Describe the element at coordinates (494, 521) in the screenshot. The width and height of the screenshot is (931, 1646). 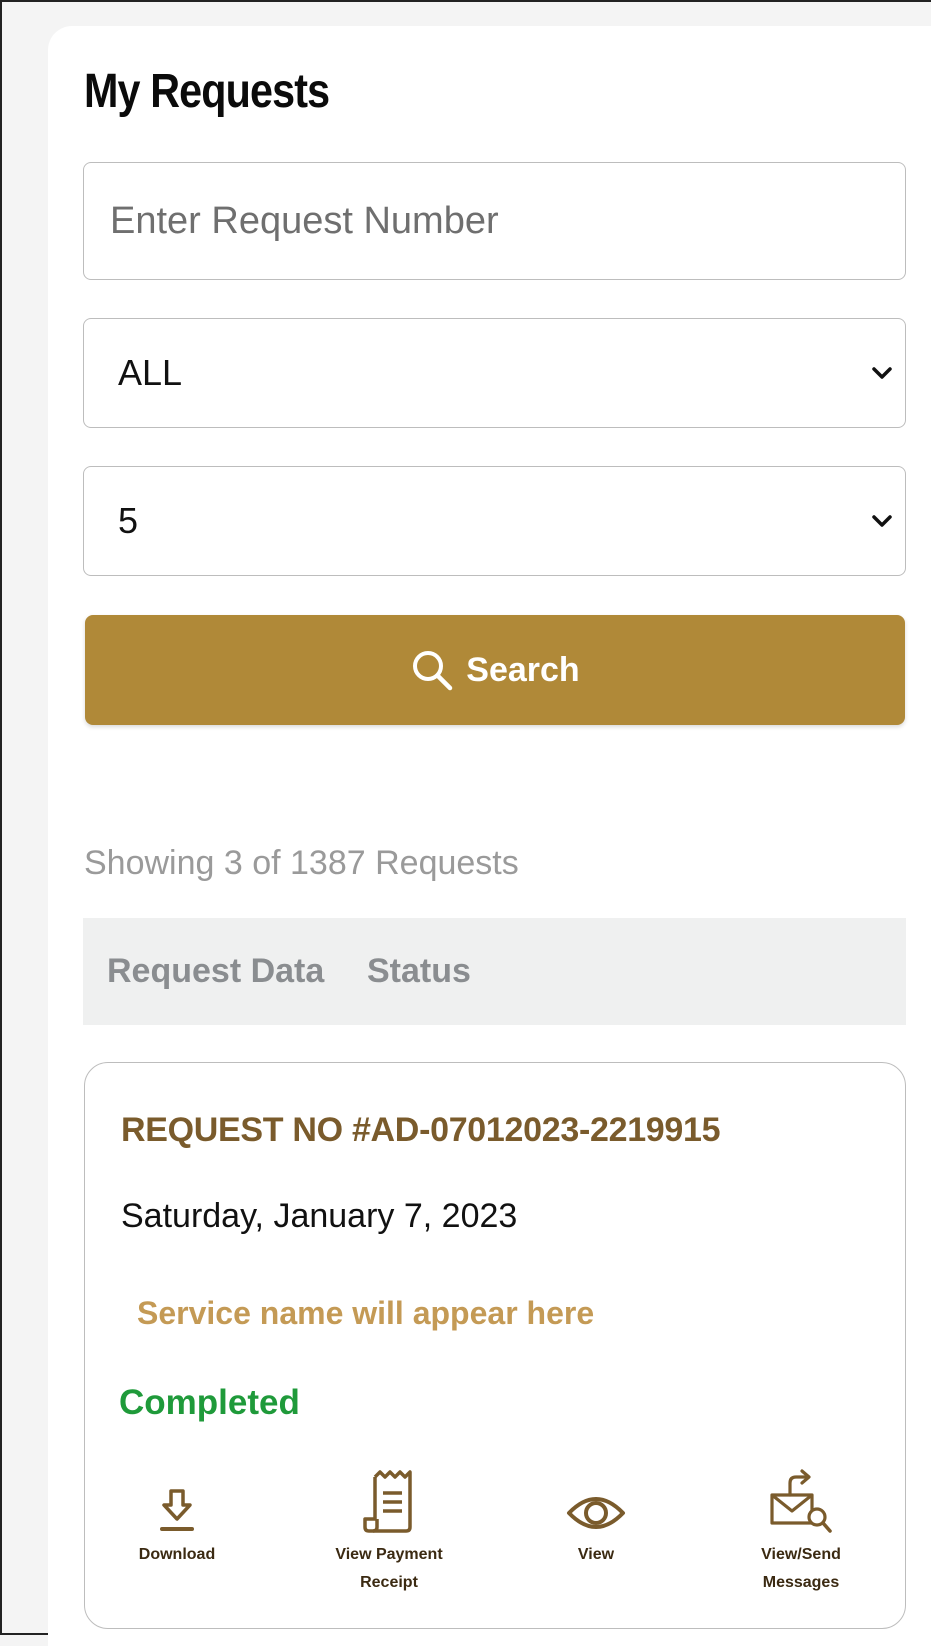
I see `page-size-select: 5` at that location.